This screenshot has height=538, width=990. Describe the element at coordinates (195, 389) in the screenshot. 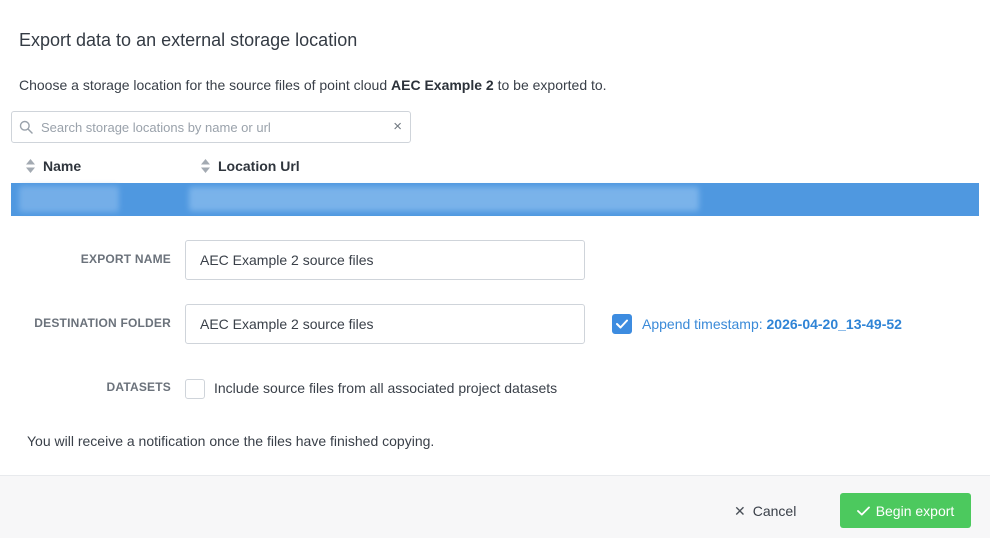

I see `include-datasets-checkbox` at that location.